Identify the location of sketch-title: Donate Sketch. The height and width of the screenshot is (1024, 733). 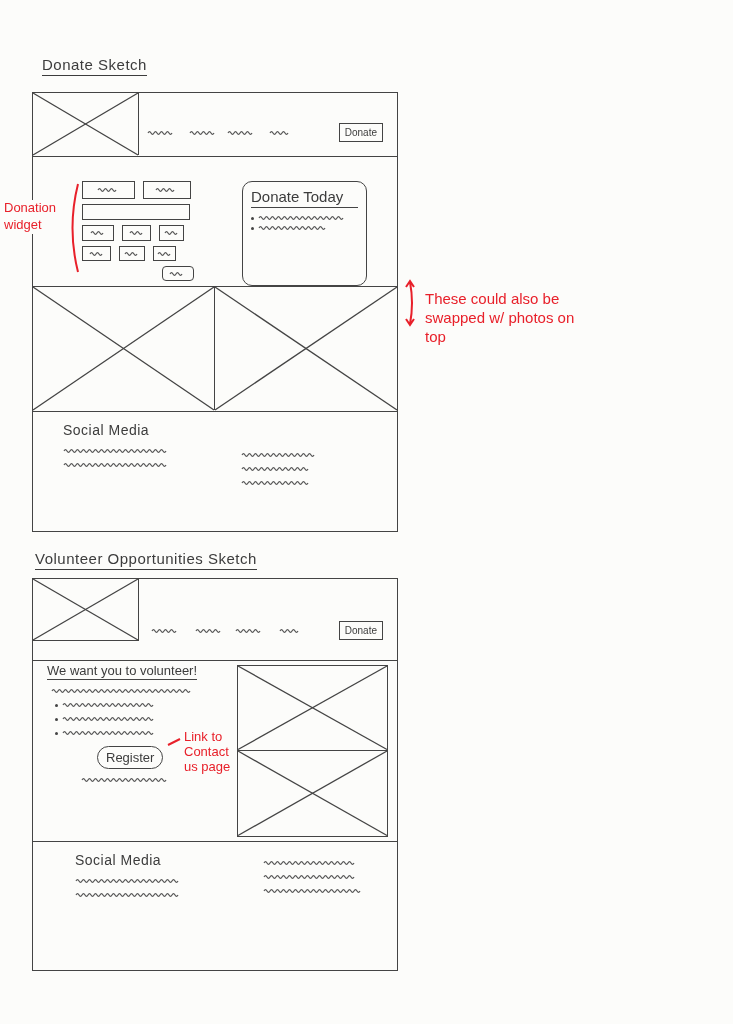
(94, 66).